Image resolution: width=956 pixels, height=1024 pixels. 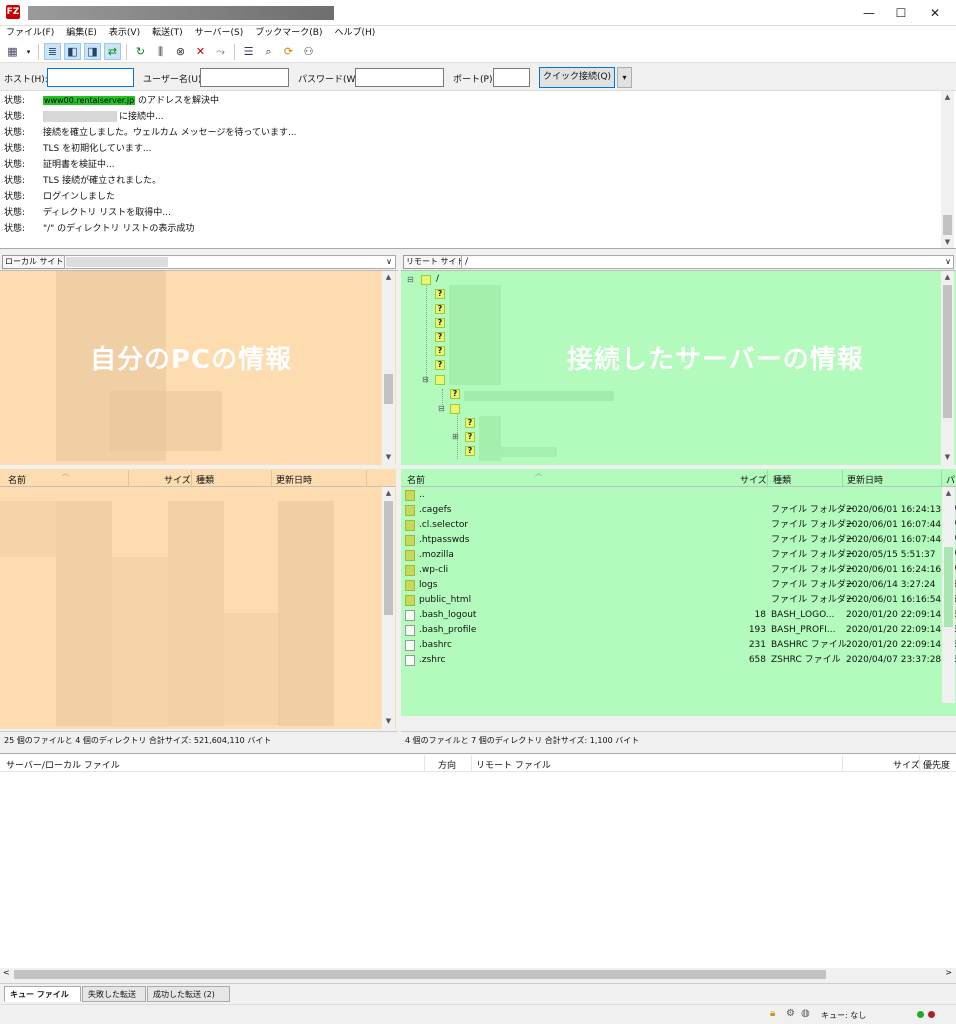 What do you see at coordinates (288, 51) in the screenshot?
I see `sync-browse-icon: ⟳` at bounding box center [288, 51].